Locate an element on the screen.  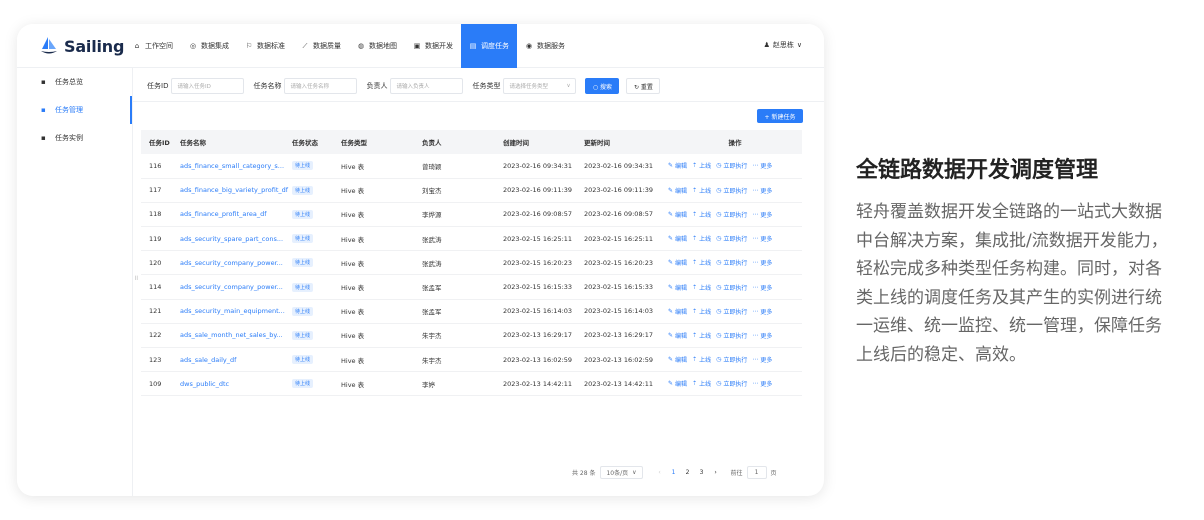
divider is located at coordinates (478, 101).